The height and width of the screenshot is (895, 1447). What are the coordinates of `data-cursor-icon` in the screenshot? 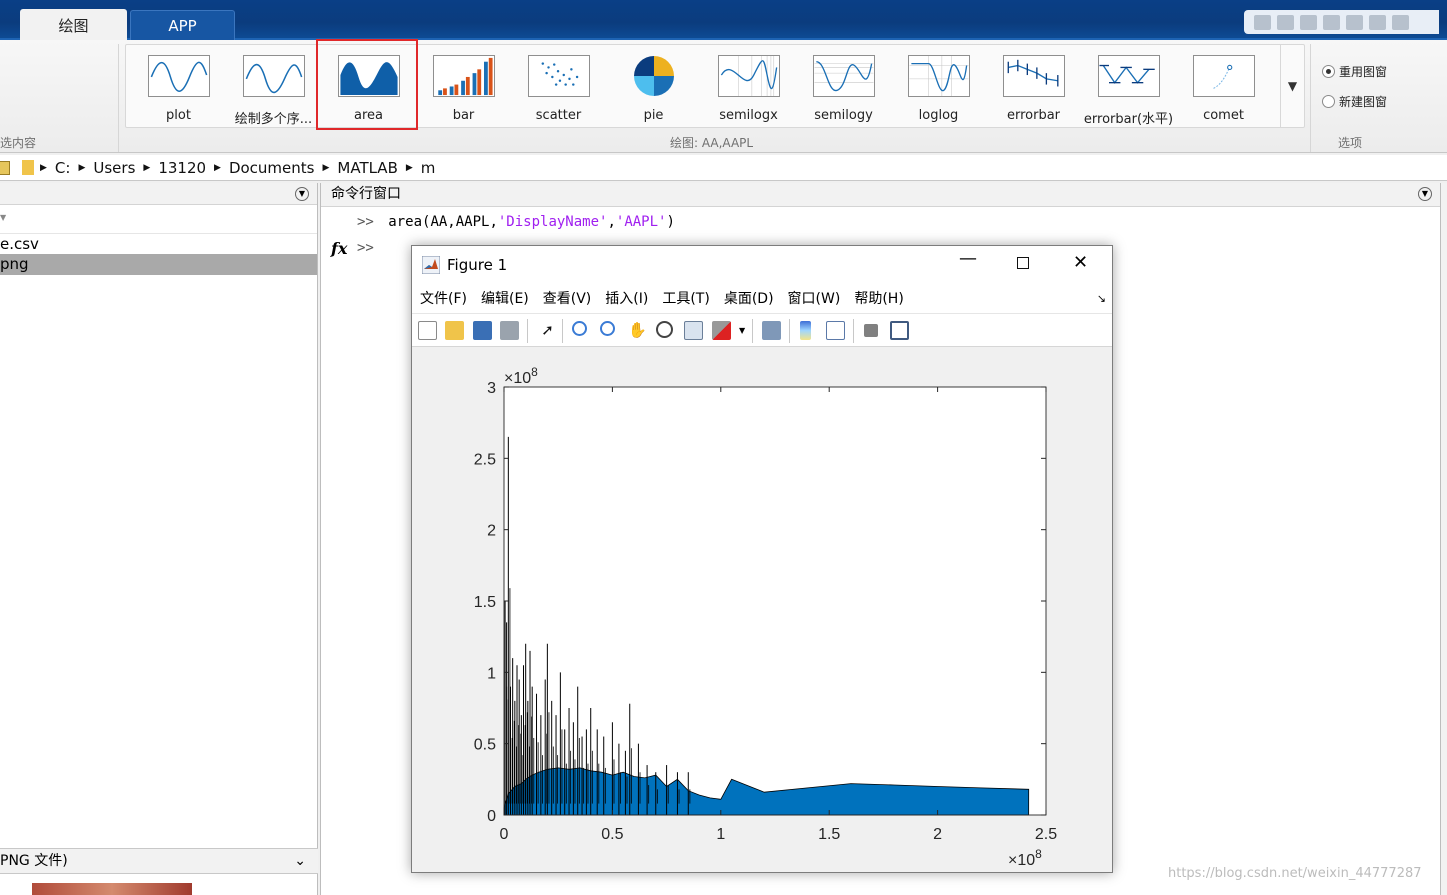 It's located at (693, 330).